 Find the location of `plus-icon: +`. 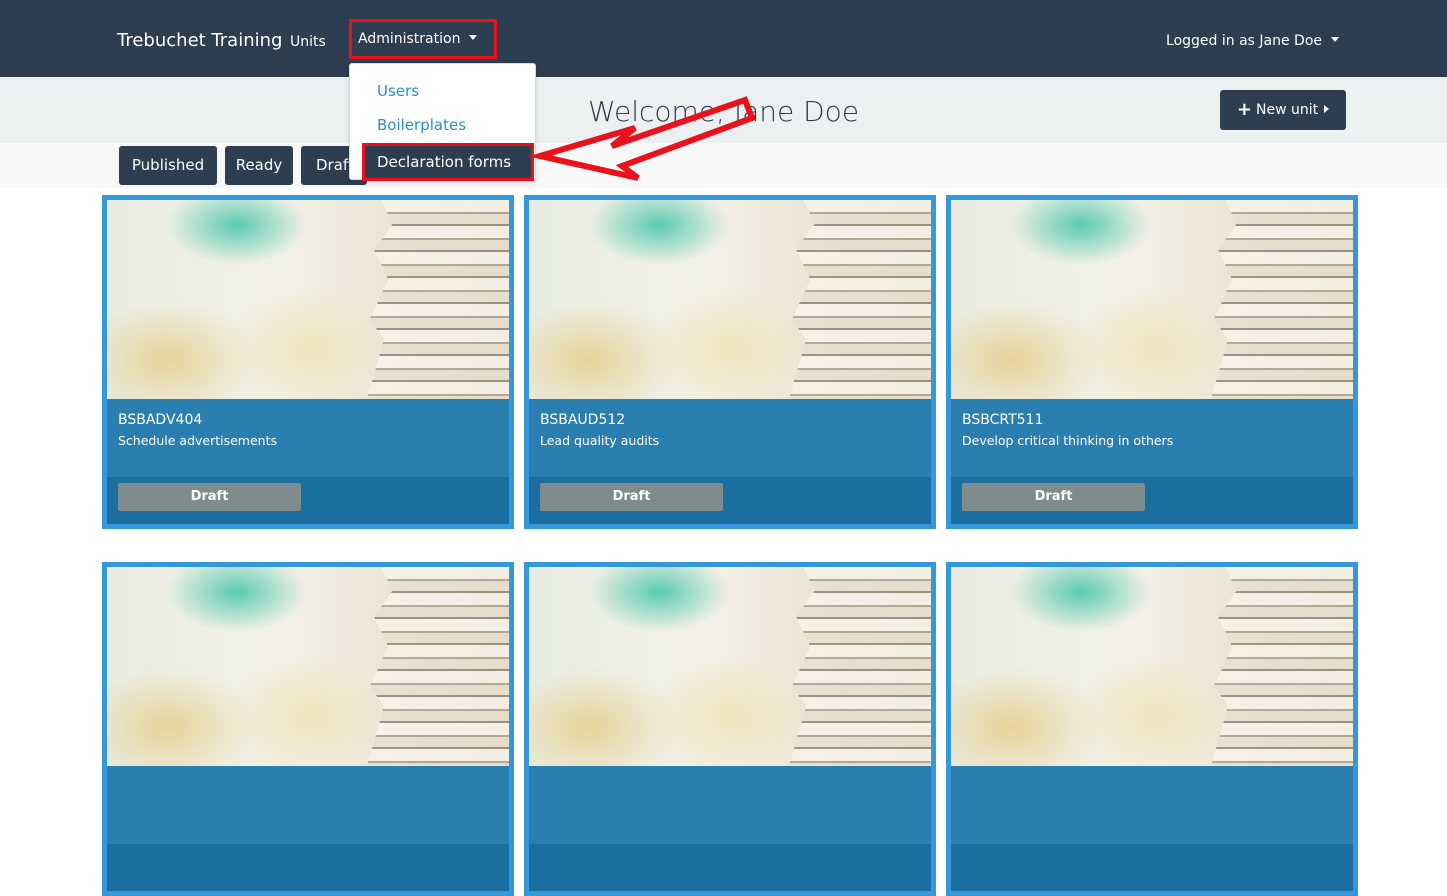

plus-icon: + is located at coordinates (1244, 109).